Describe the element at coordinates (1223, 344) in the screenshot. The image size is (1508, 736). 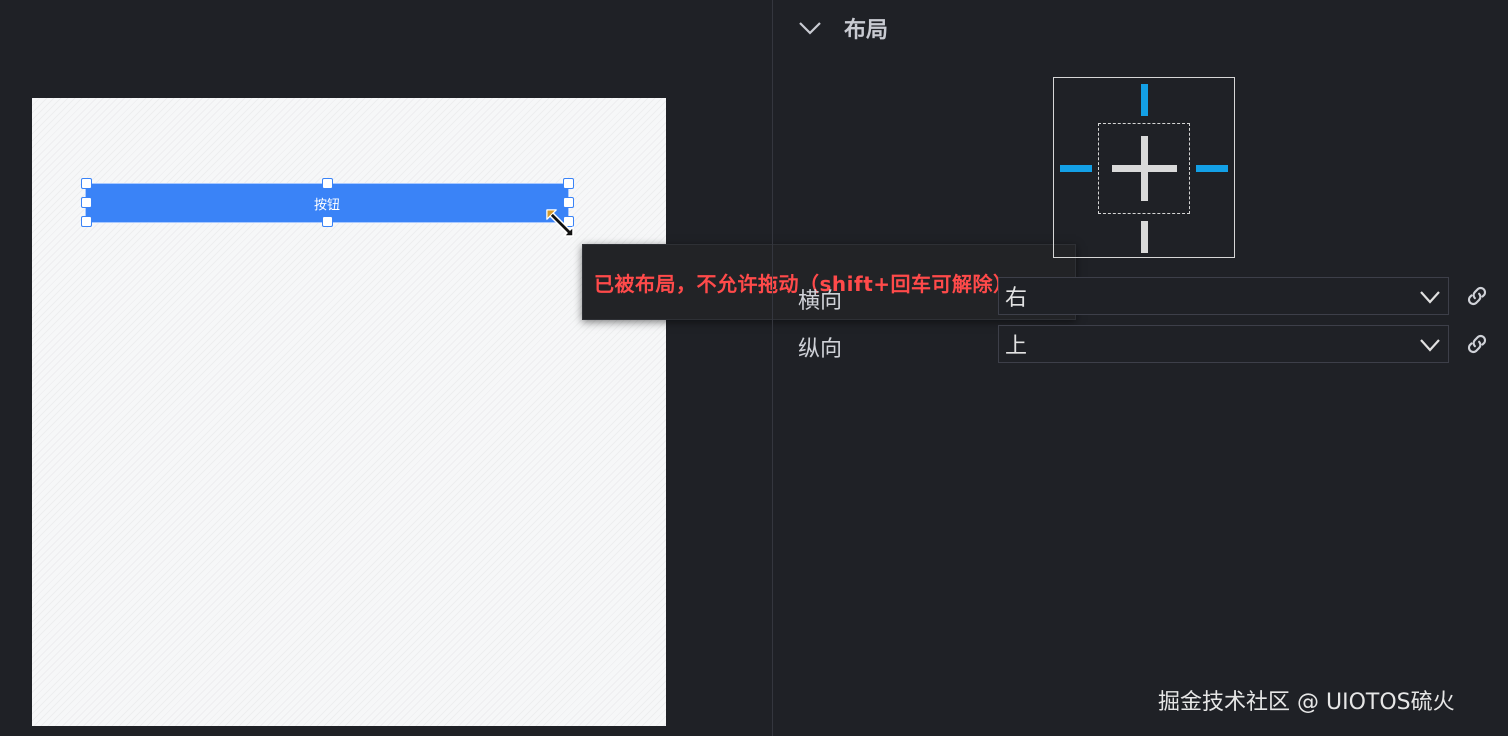
I see `vertical-align-select: 上` at that location.